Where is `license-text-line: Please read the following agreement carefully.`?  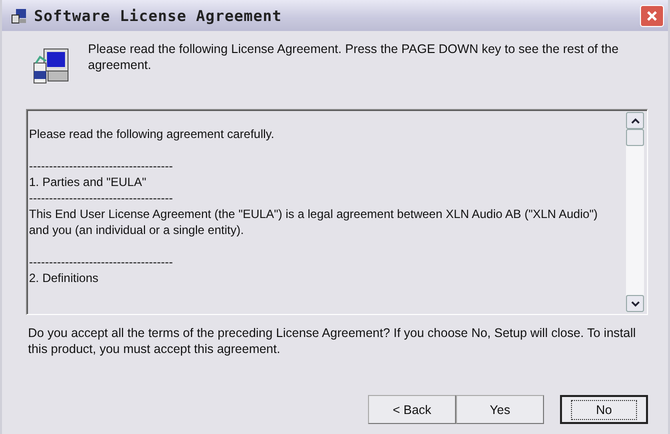 license-text-line: Please read the following agreement carefully. is located at coordinates (152, 134).